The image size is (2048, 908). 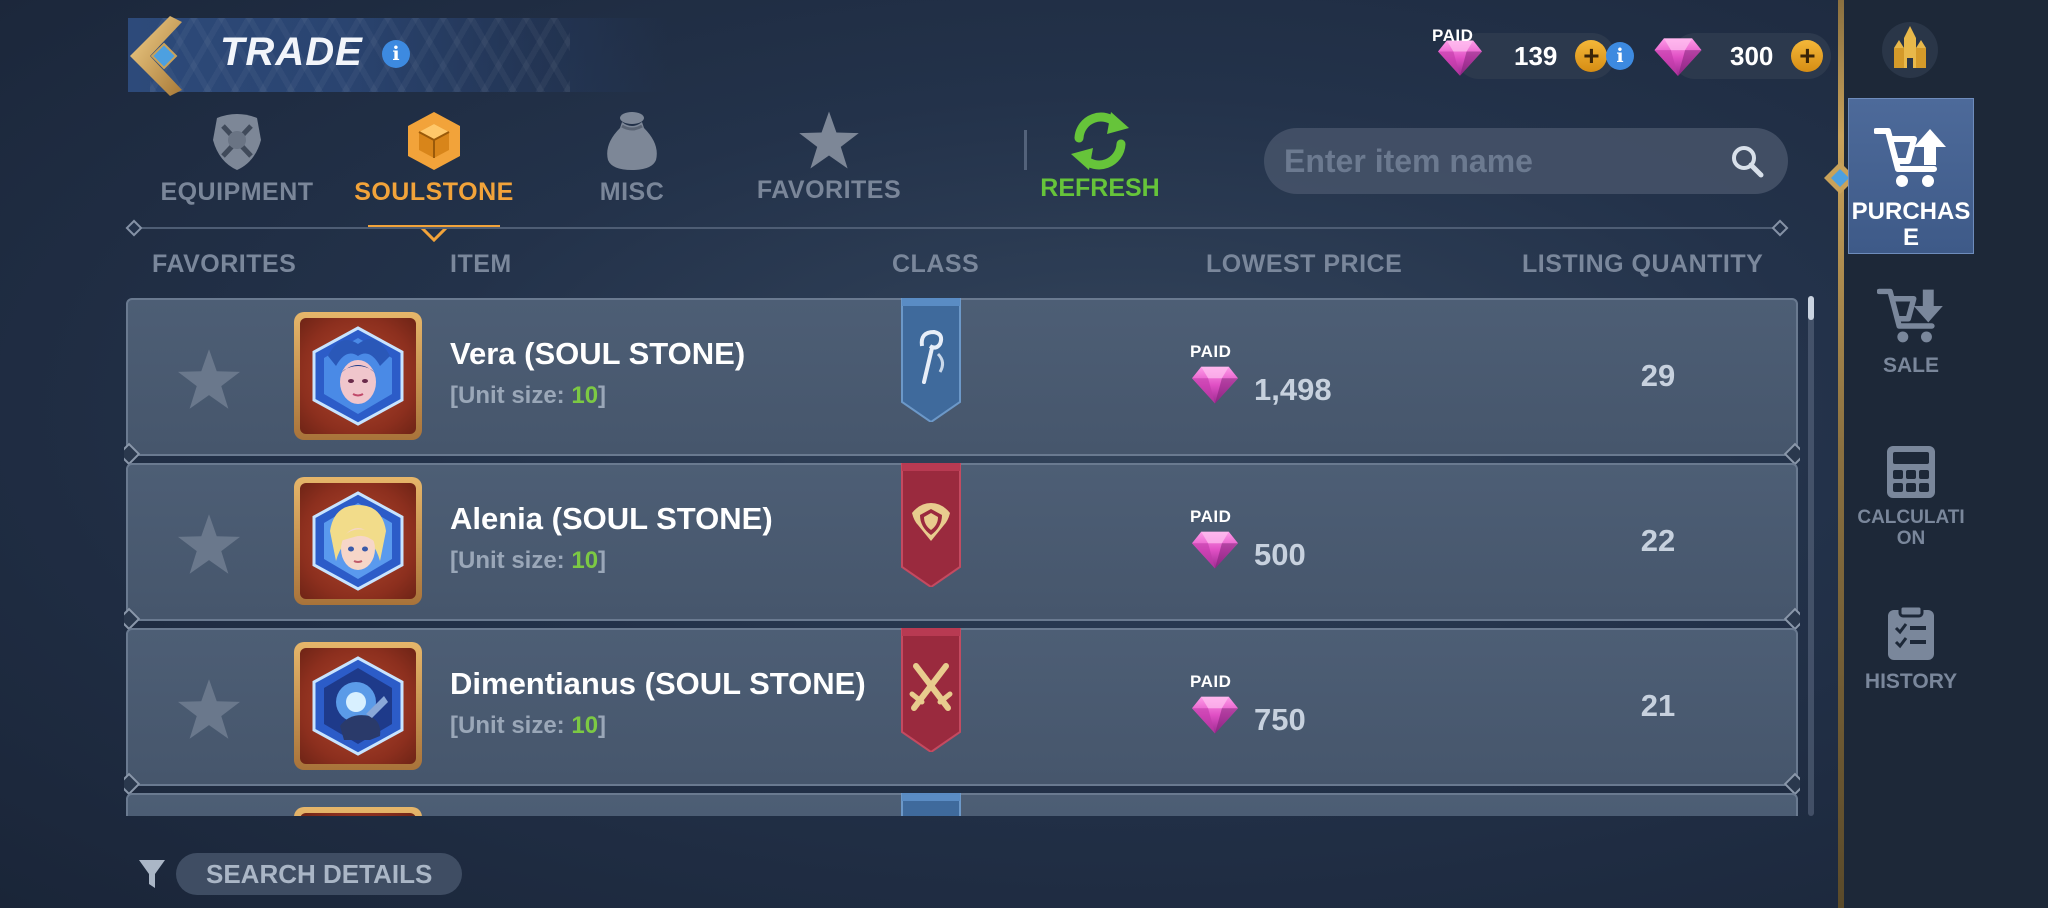 What do you see at coordinates (1807, 56) in the screenshot?
I see `add-free-gem-button: +` at bounding box center [1807, 56].